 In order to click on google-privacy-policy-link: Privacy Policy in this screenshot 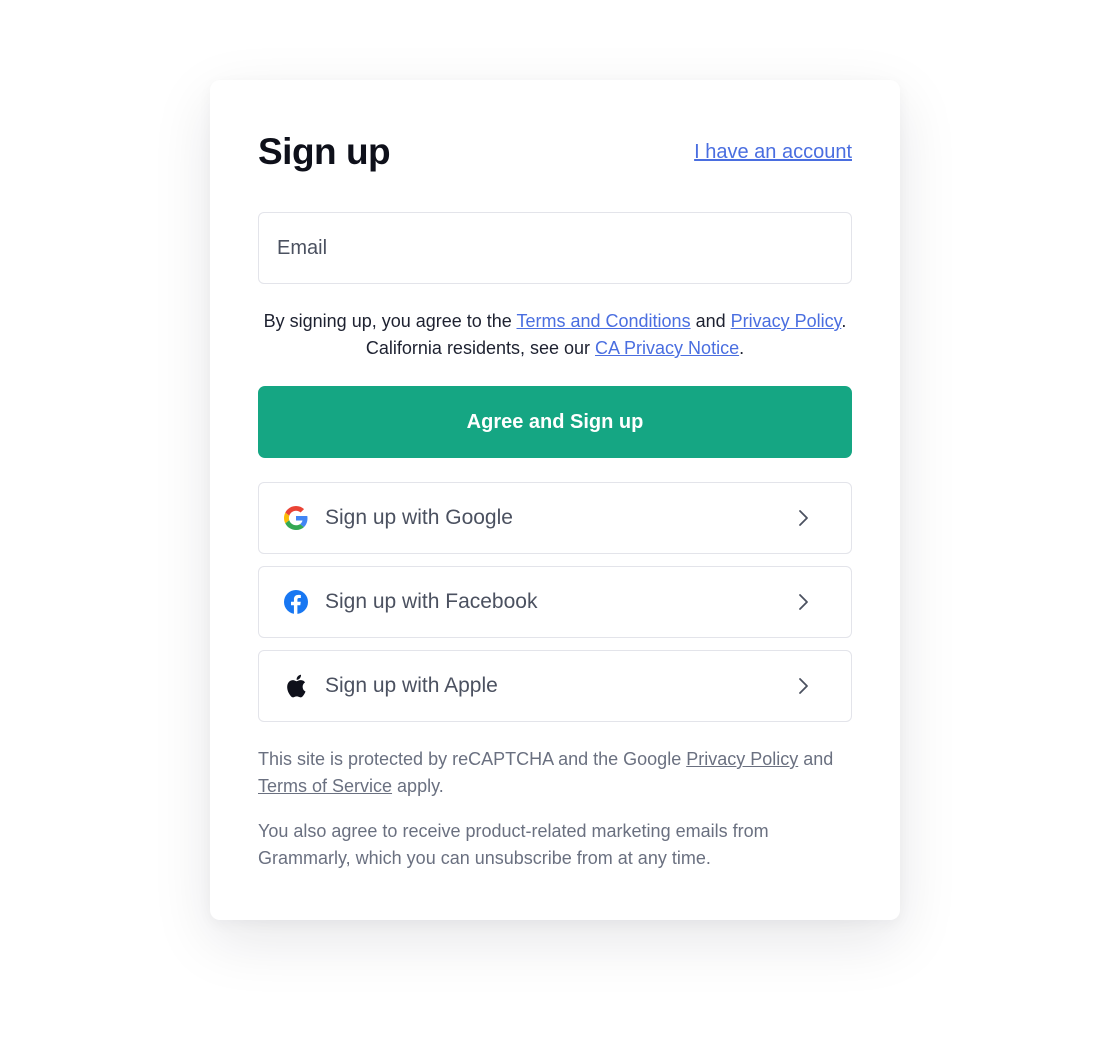, I will do `click(742, 759)`.